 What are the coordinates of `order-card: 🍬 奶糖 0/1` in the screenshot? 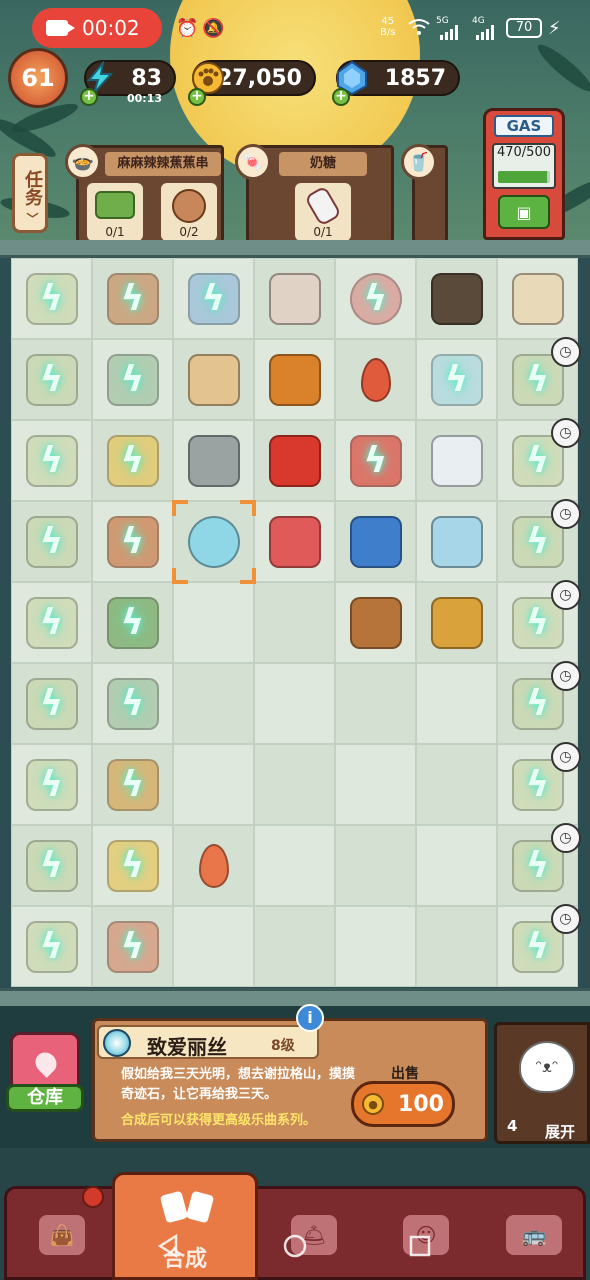 It's located at (314, 193).